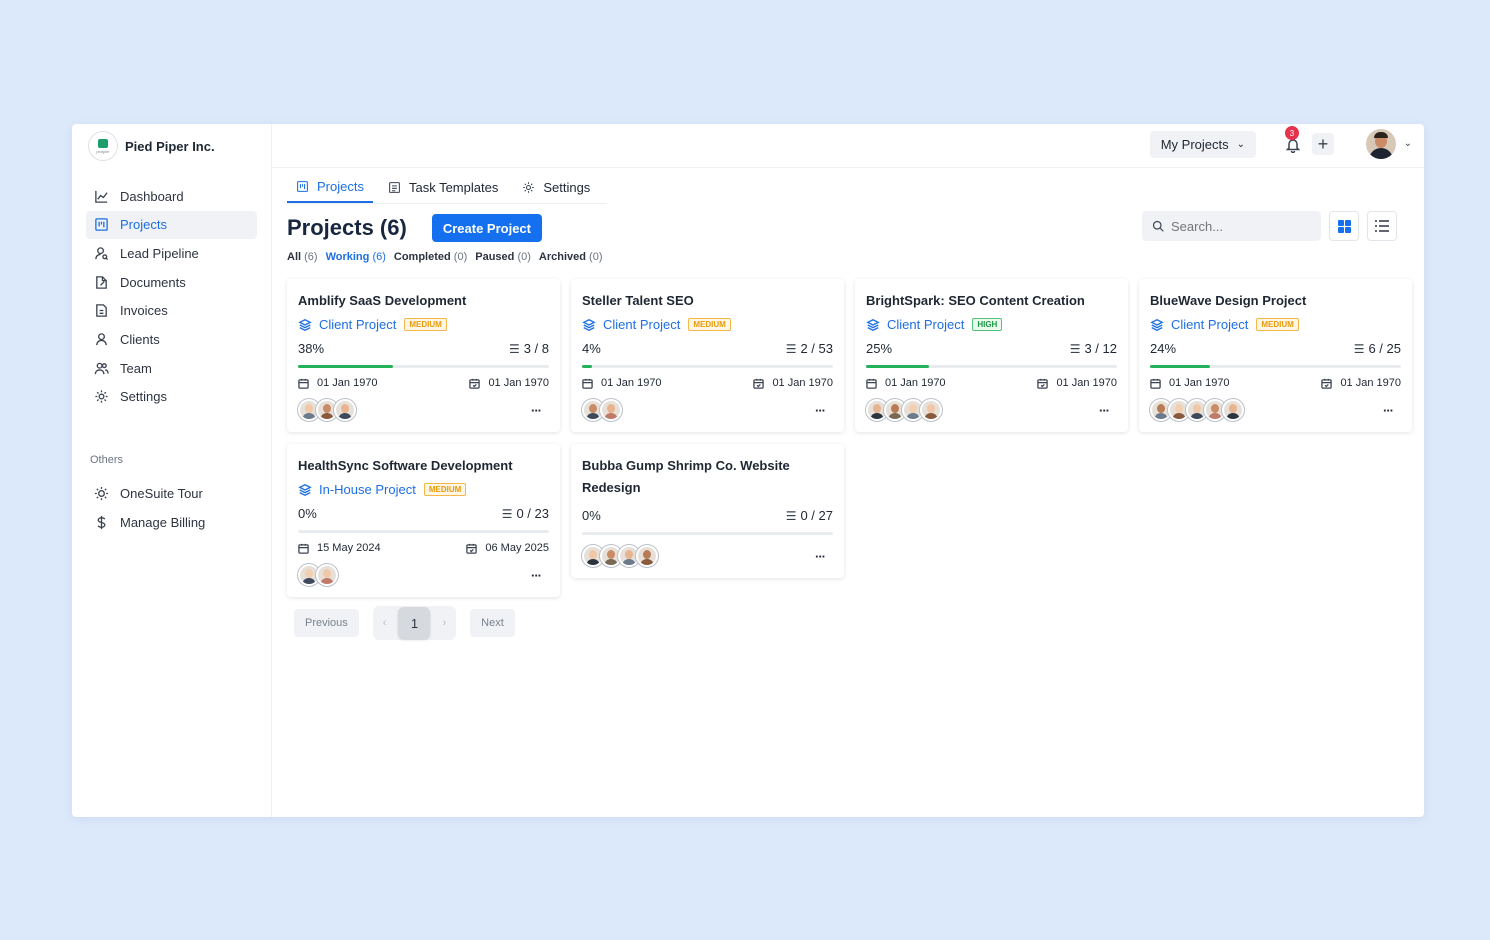  I want to click on project-type: Client Project HIGH, so click(991, 324).